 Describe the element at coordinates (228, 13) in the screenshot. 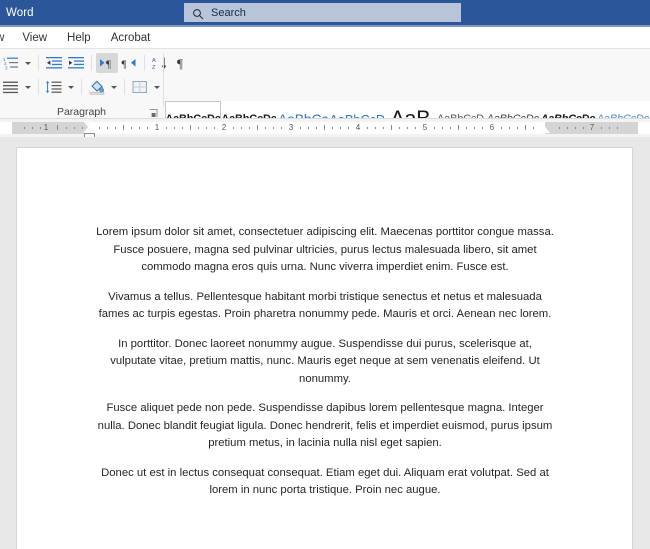

I see `search-input-placeholder: Search` at that location.